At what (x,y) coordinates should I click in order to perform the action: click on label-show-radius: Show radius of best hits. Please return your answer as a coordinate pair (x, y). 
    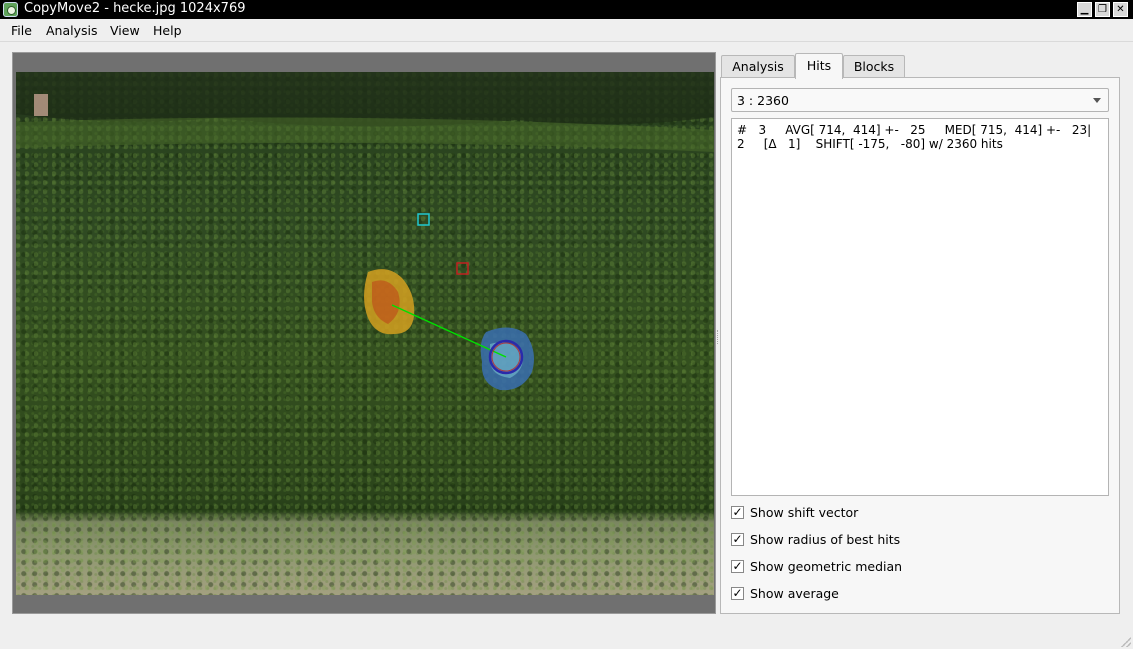
    Looking at the image, I should click on (825, 539).